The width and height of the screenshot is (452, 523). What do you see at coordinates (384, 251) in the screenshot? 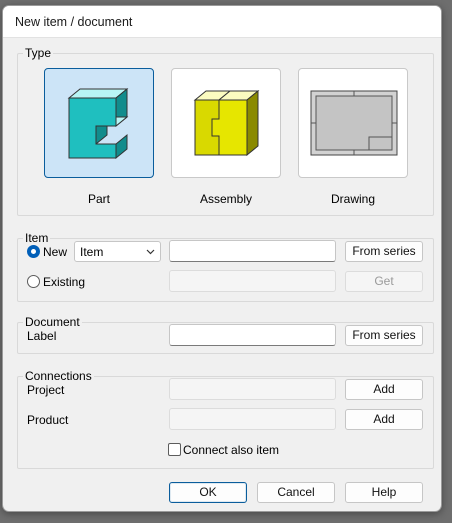
I see `item-from-series-button: From series` at bounding box center [384, 251].